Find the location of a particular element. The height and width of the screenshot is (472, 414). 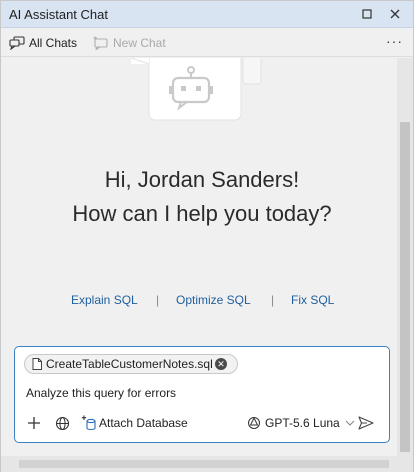

globe-icon is located at coordinates (62, 423).